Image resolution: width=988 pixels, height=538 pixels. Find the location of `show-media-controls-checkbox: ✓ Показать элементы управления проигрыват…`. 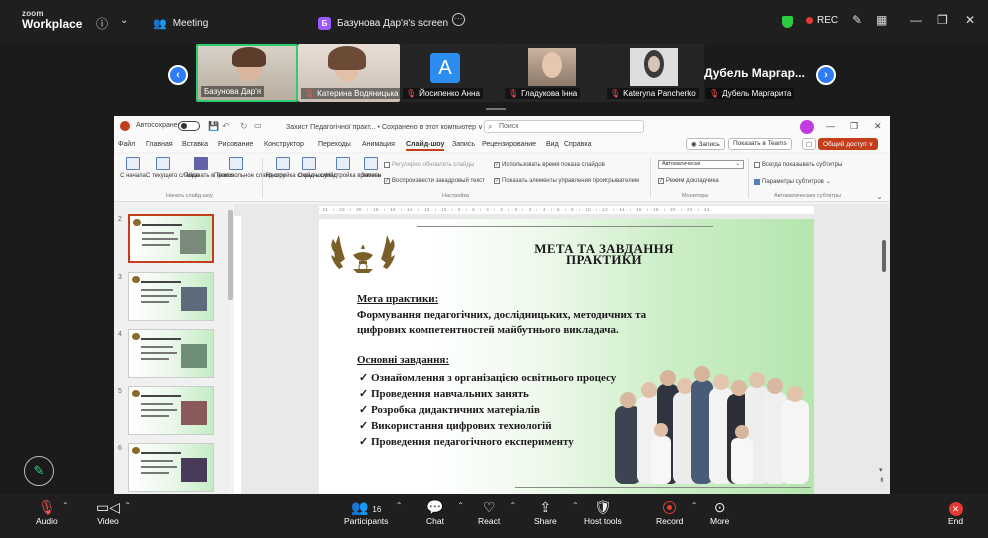

show-media-controls-checkbox: ✓ Показать элементы управления проигрыват… is located at coordinates (566, 181).